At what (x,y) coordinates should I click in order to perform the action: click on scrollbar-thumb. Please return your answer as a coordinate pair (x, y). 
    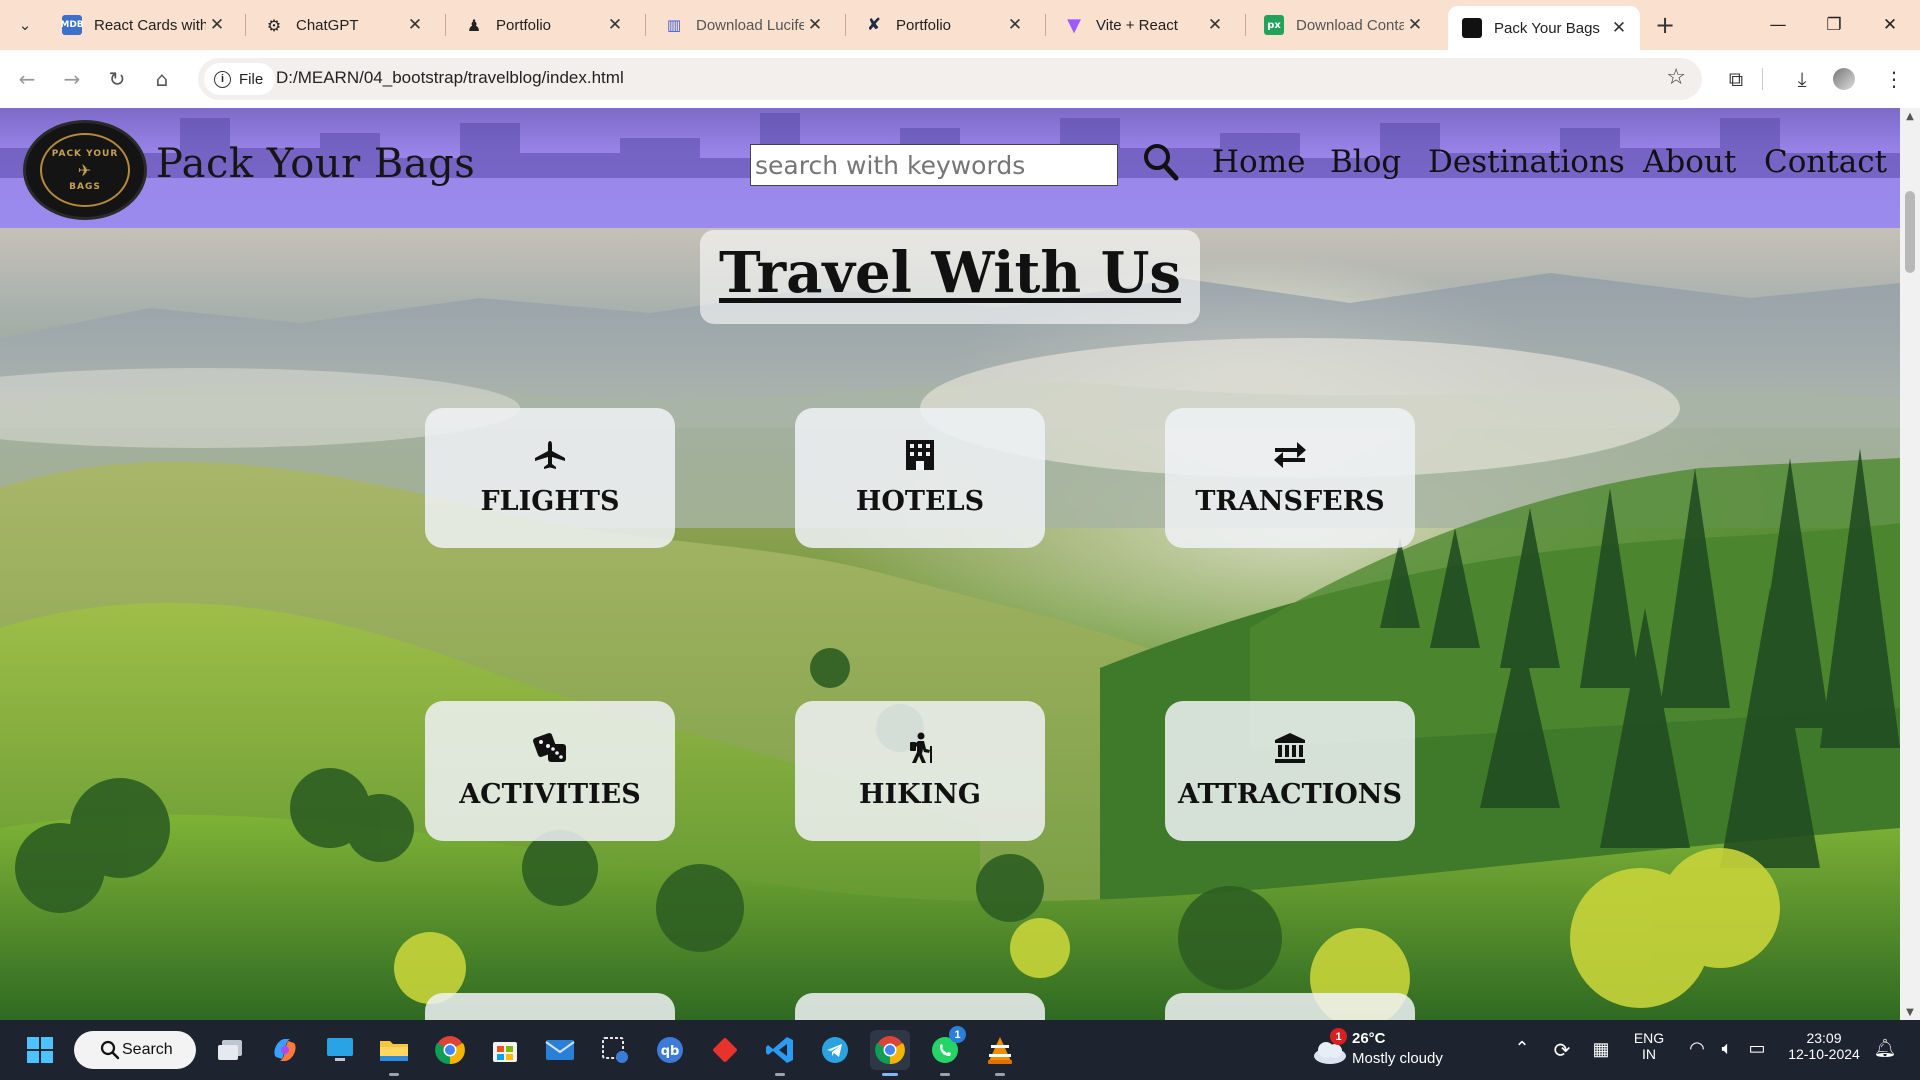
    Looking at the image, I should click on (1910, 232).